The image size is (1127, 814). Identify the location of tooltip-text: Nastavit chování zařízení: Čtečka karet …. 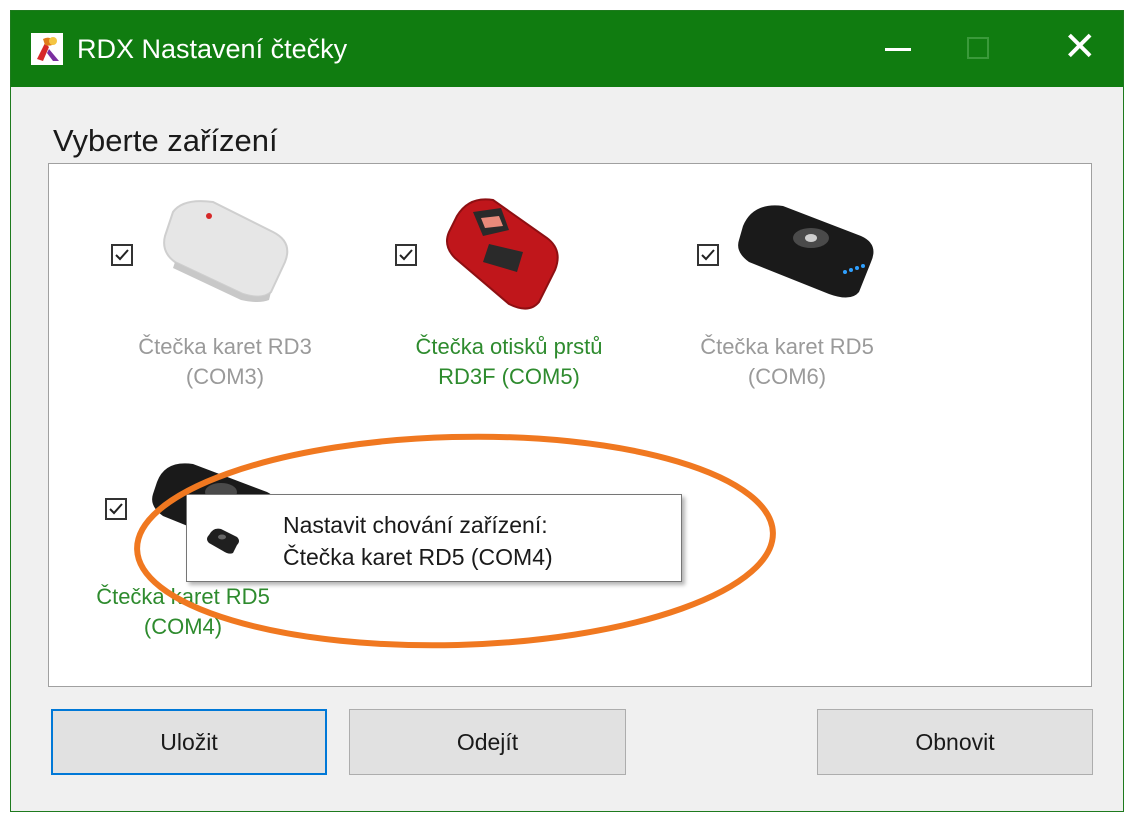
(418, 541).